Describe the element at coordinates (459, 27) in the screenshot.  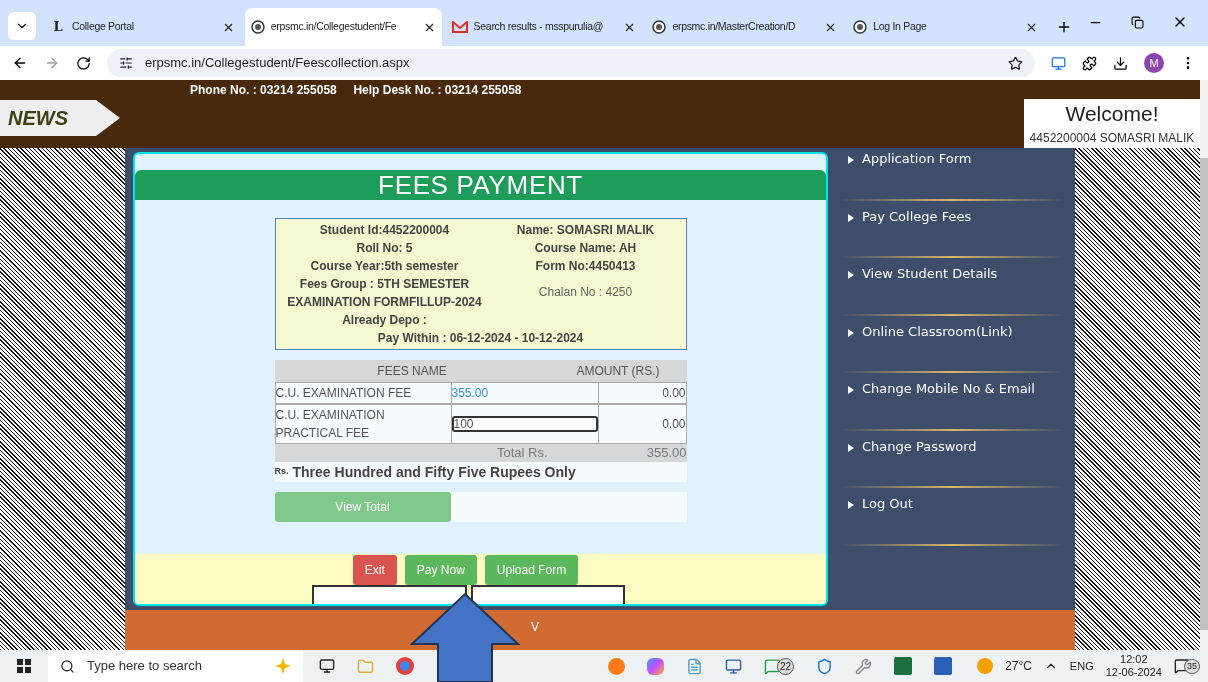
I see `mail-icon` at that location.